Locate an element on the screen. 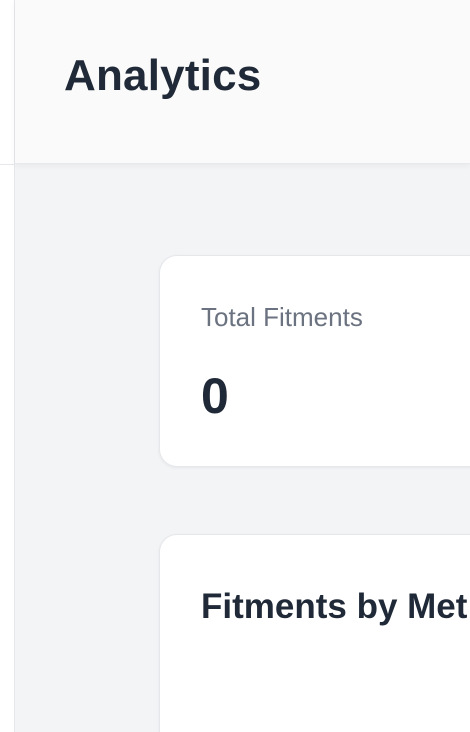 The image size is (470, 732). total-fitments-label: Total Fitments is located at coordinates (282, 317).